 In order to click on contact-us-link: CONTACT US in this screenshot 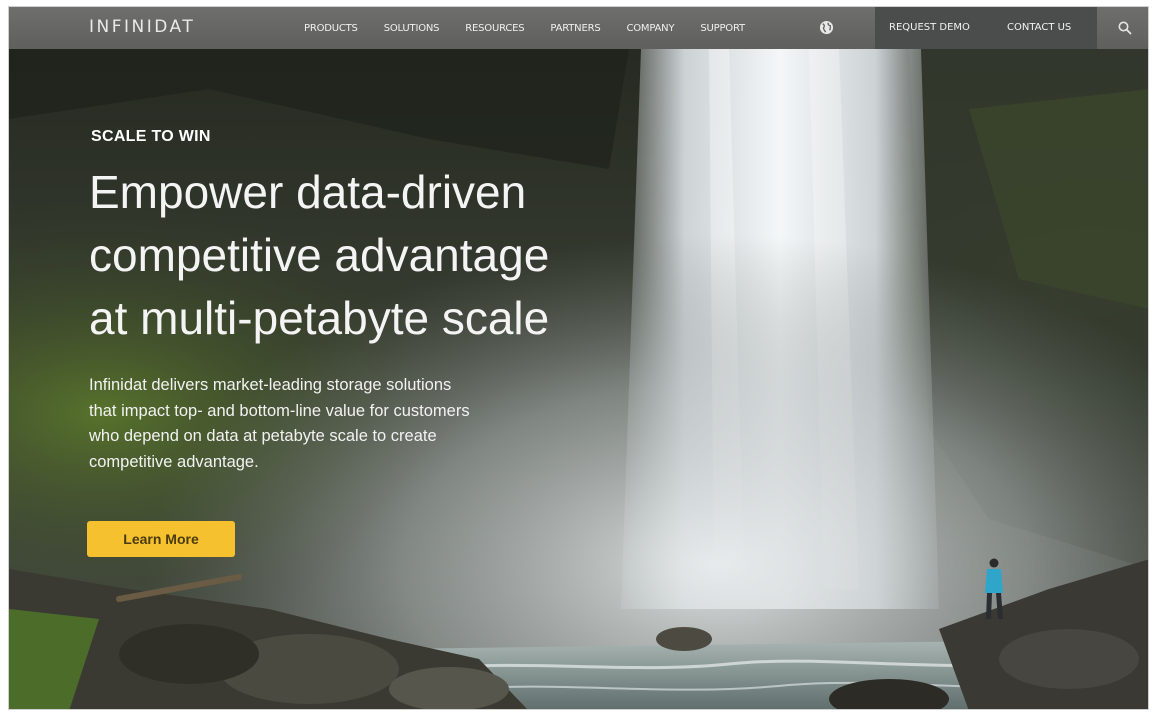, I will do `click(1039, 27)`.